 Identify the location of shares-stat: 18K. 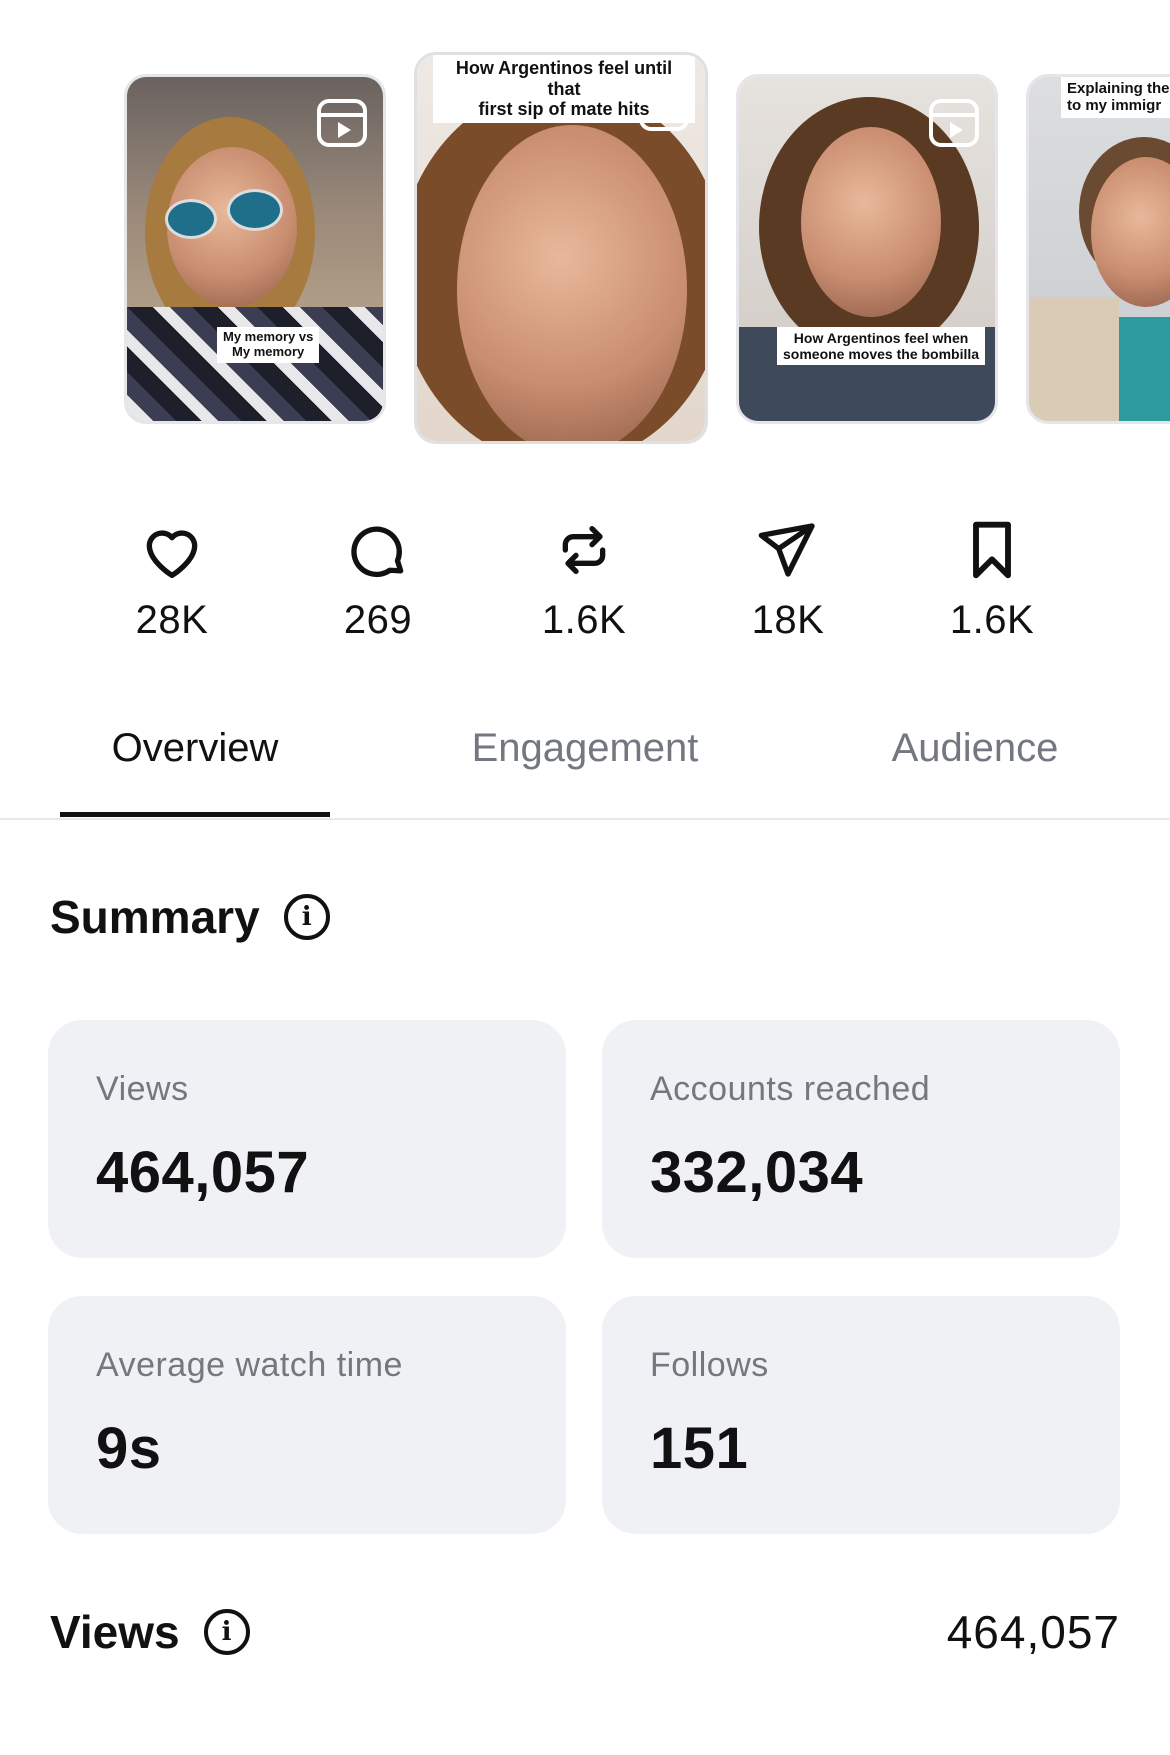
(788, 581).